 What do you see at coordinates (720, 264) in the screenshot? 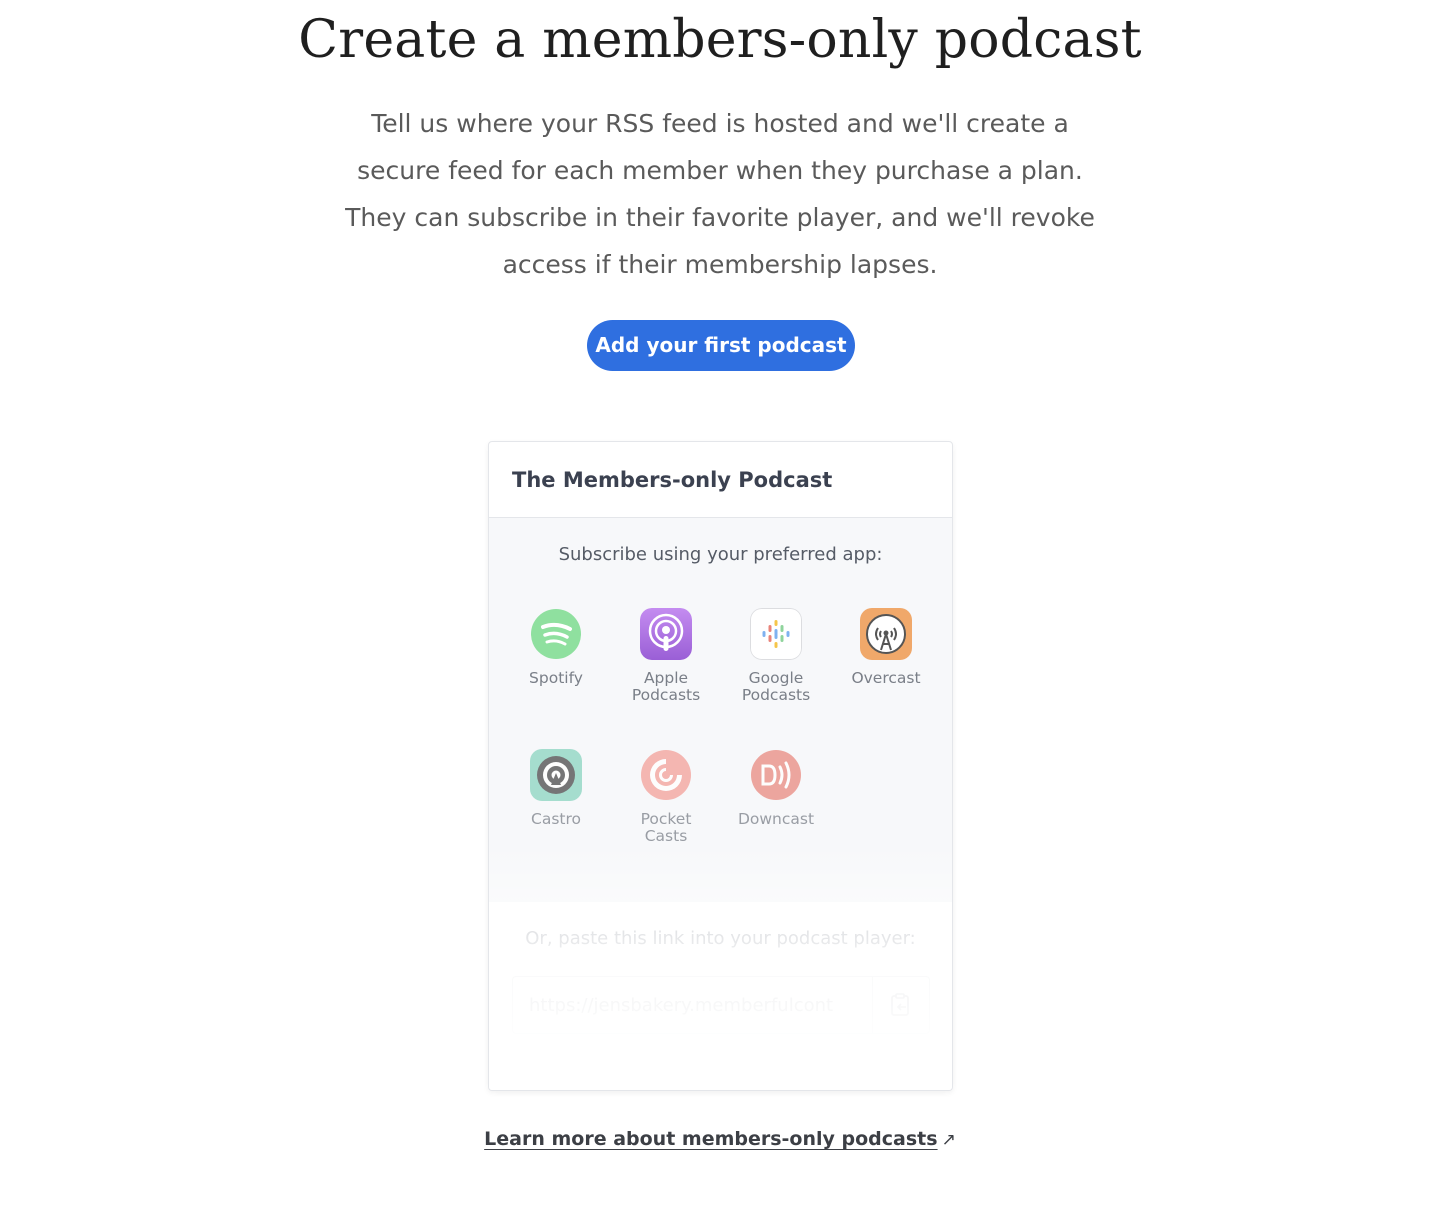
I see `intro-line: access if their membership lapses.` at bounding box center [720, 264].